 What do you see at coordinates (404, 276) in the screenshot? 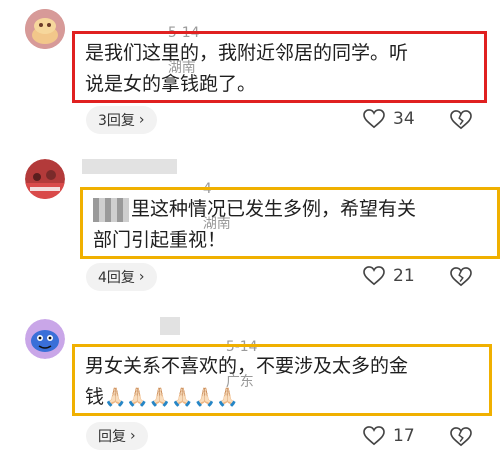
I see `like-count: 21` at bounding box center [404, 276].